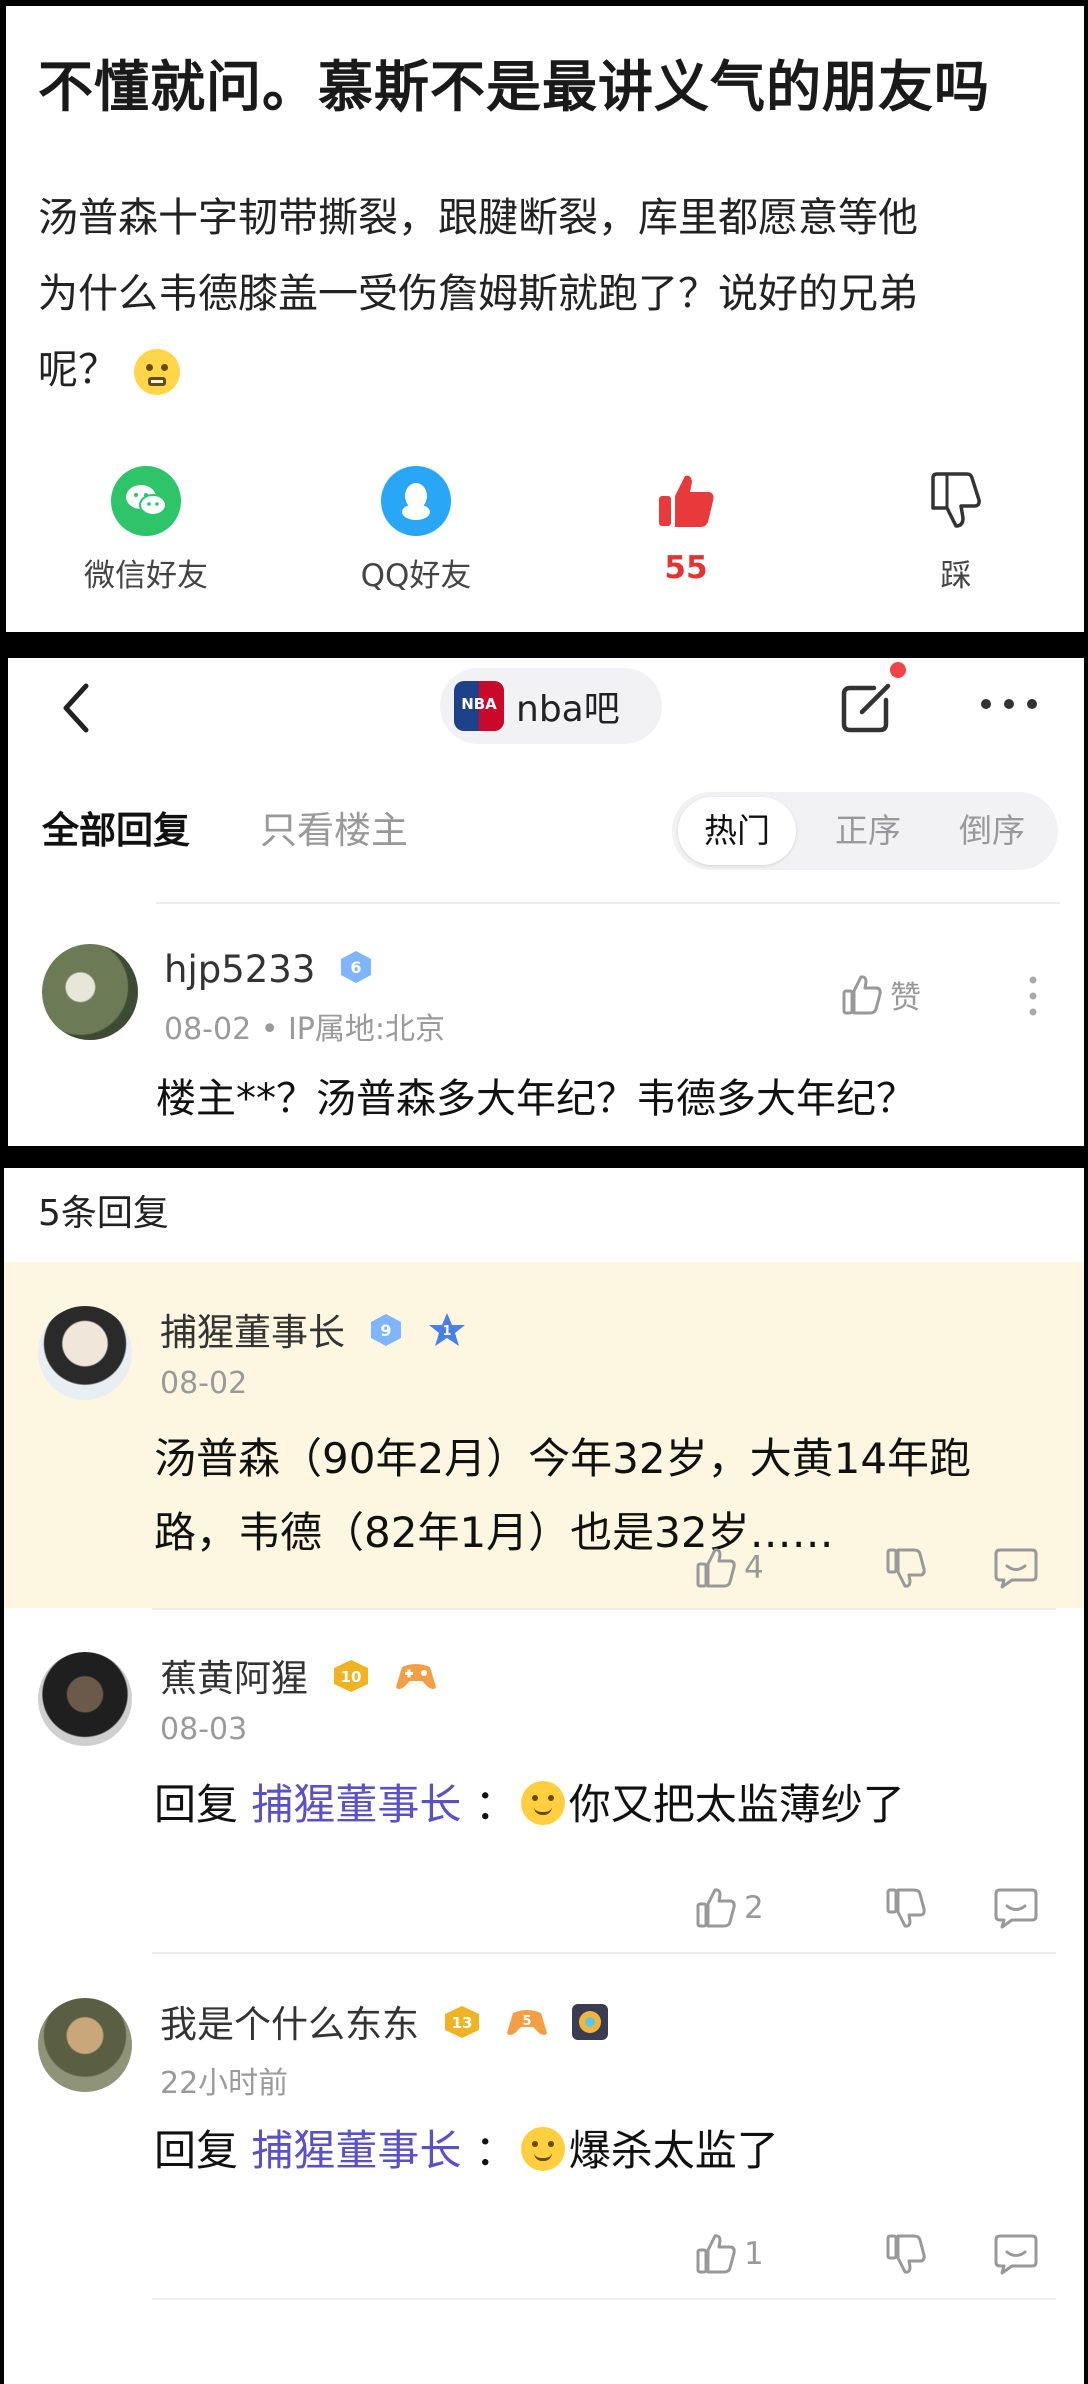 The height and width of the screenshot is (2384, 1088). Describe the element at coordinates (543, 370) in the screenshot. I see `post-body-line-last: 呢？` at that location.